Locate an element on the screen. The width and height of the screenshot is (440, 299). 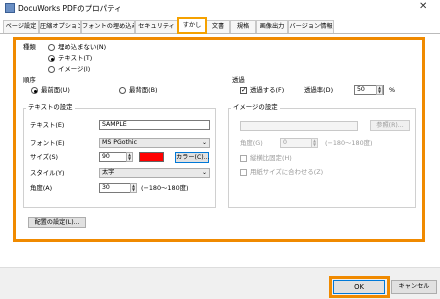
tab-font-embedding: フォントの埋め込み is located at coordinates (108, 26).